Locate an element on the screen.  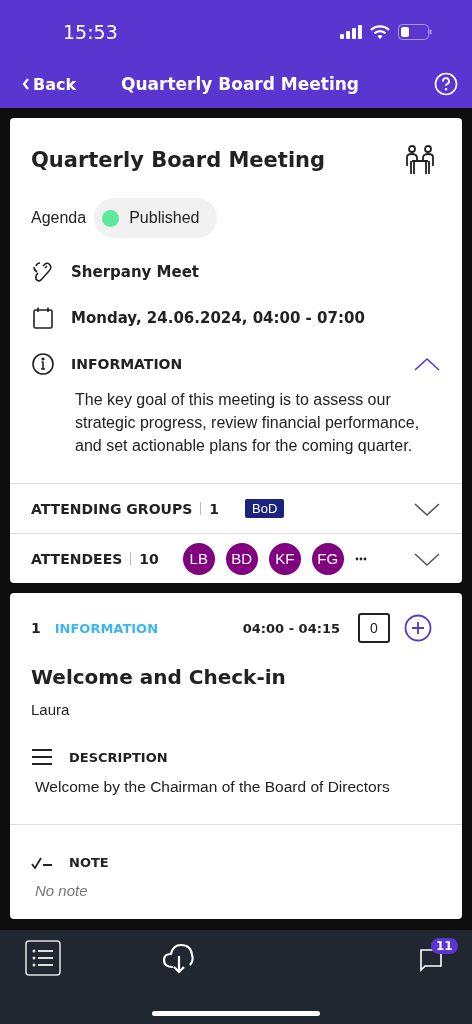
calendar-icon is located at coordinates (43, 318).